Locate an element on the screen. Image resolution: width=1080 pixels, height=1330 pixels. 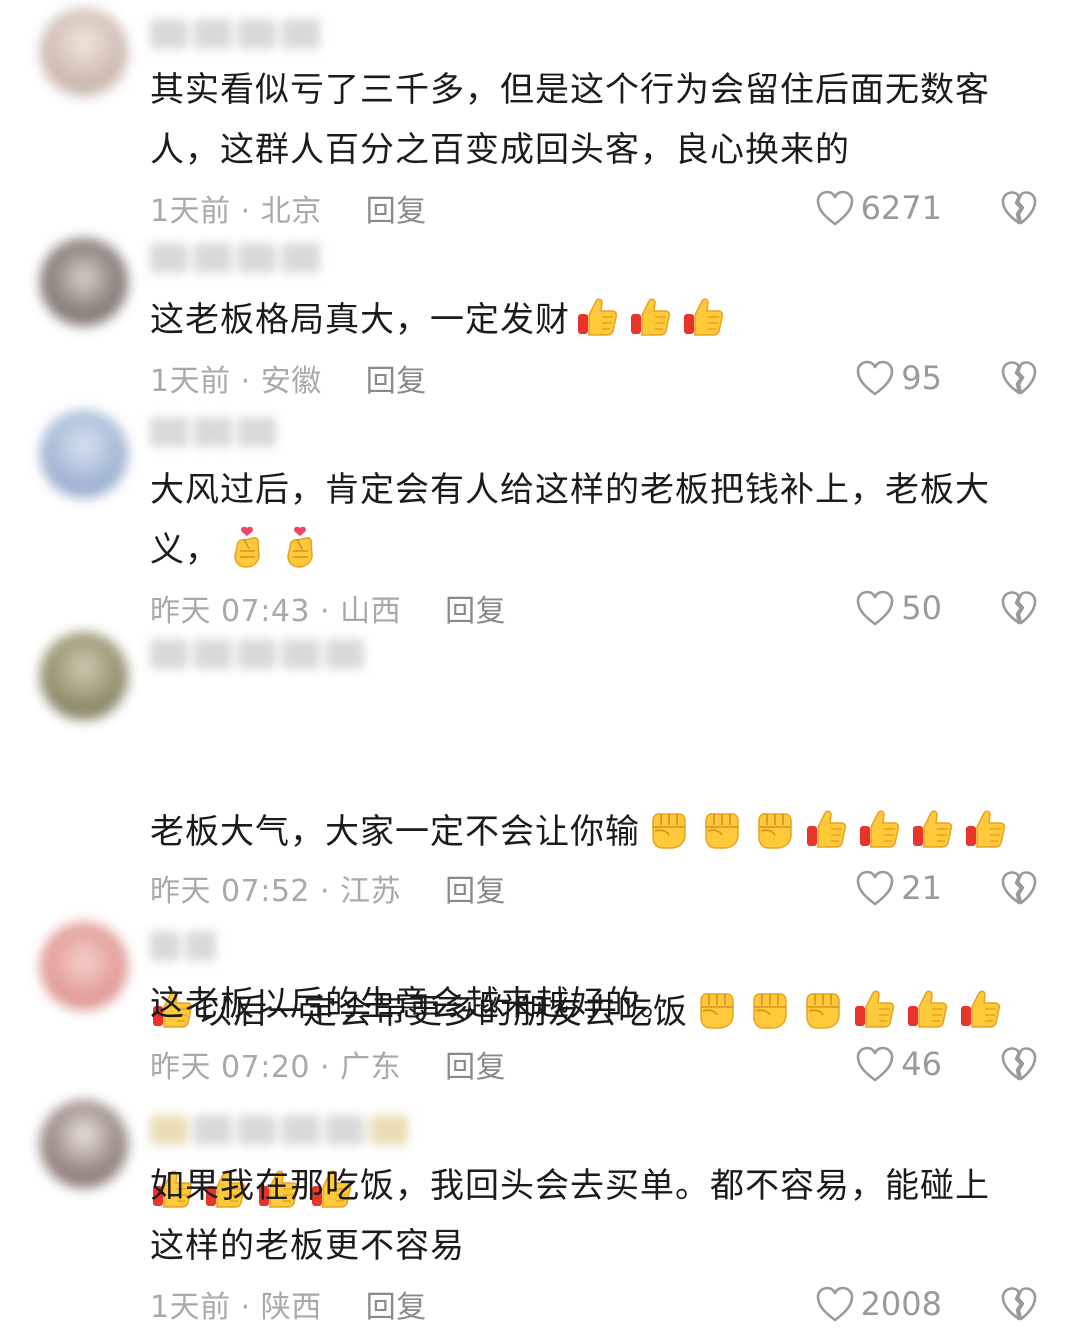
comment-text: 如果我在那吃饭，我回头会去买单。都不容易，能碰上 这样的老板更不容易 is located at coordinates (590, 1216).